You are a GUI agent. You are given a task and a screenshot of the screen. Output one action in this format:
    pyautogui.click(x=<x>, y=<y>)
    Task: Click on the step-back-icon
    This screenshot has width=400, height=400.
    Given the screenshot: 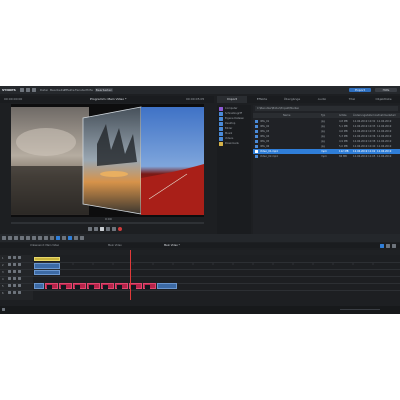 What is the action you would take?
    pyautogui.click(x=96, y=229)
    